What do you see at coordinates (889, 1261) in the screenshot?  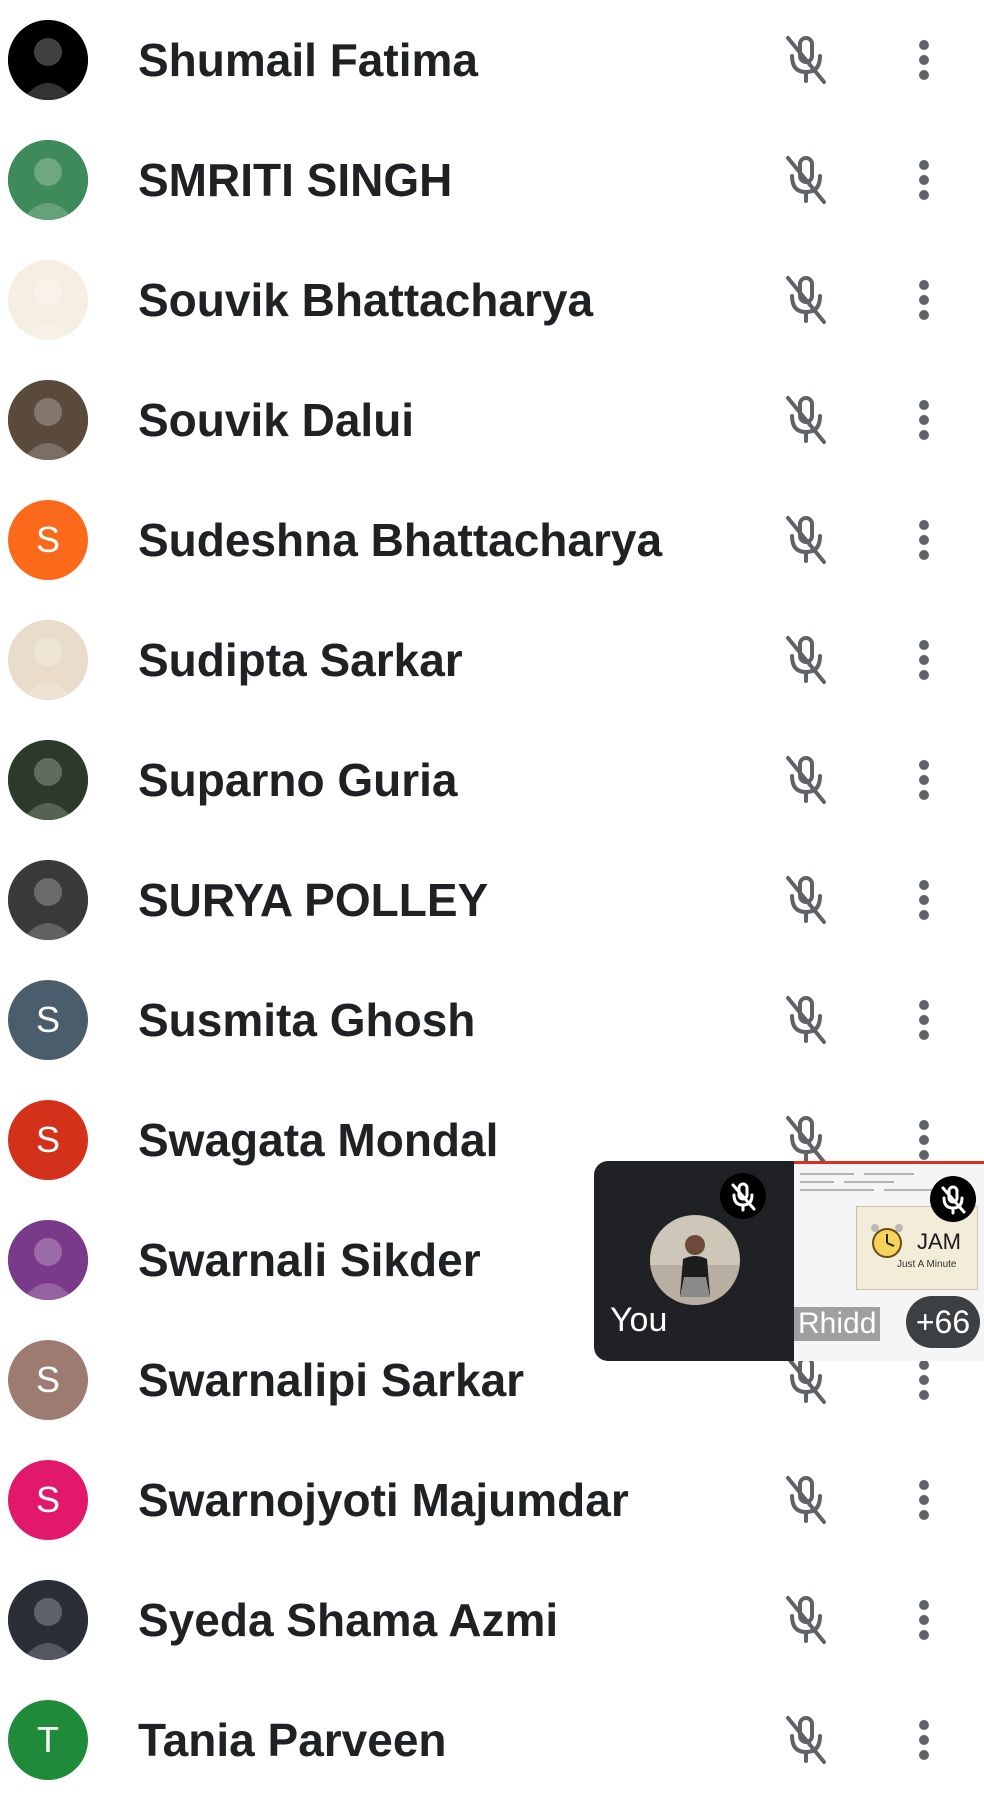 I see `presentation-tile: JAM Just A Minute Rhidd +66` at bounding box center [889, 1261].